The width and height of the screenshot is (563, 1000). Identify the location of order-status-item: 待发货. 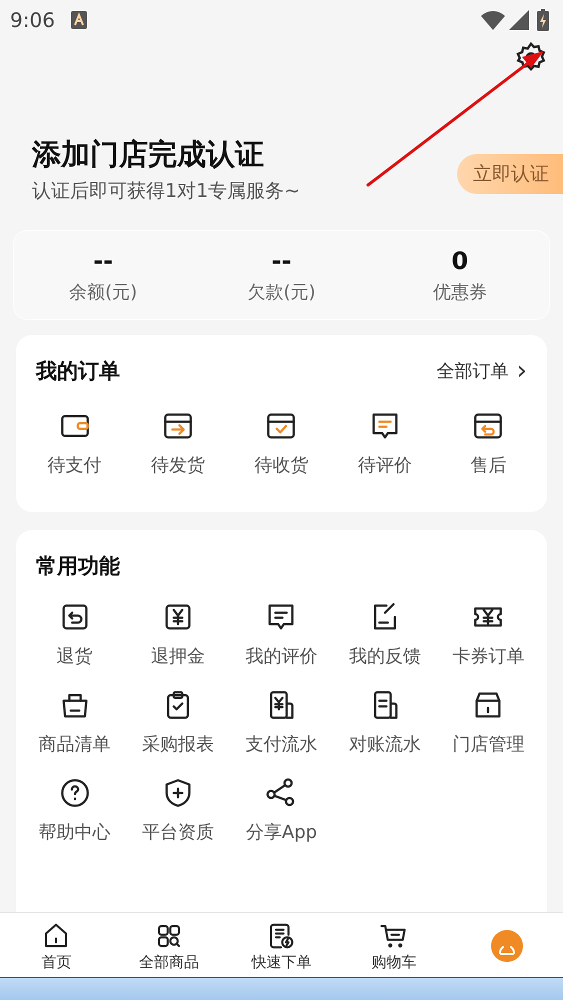
(178, 443).